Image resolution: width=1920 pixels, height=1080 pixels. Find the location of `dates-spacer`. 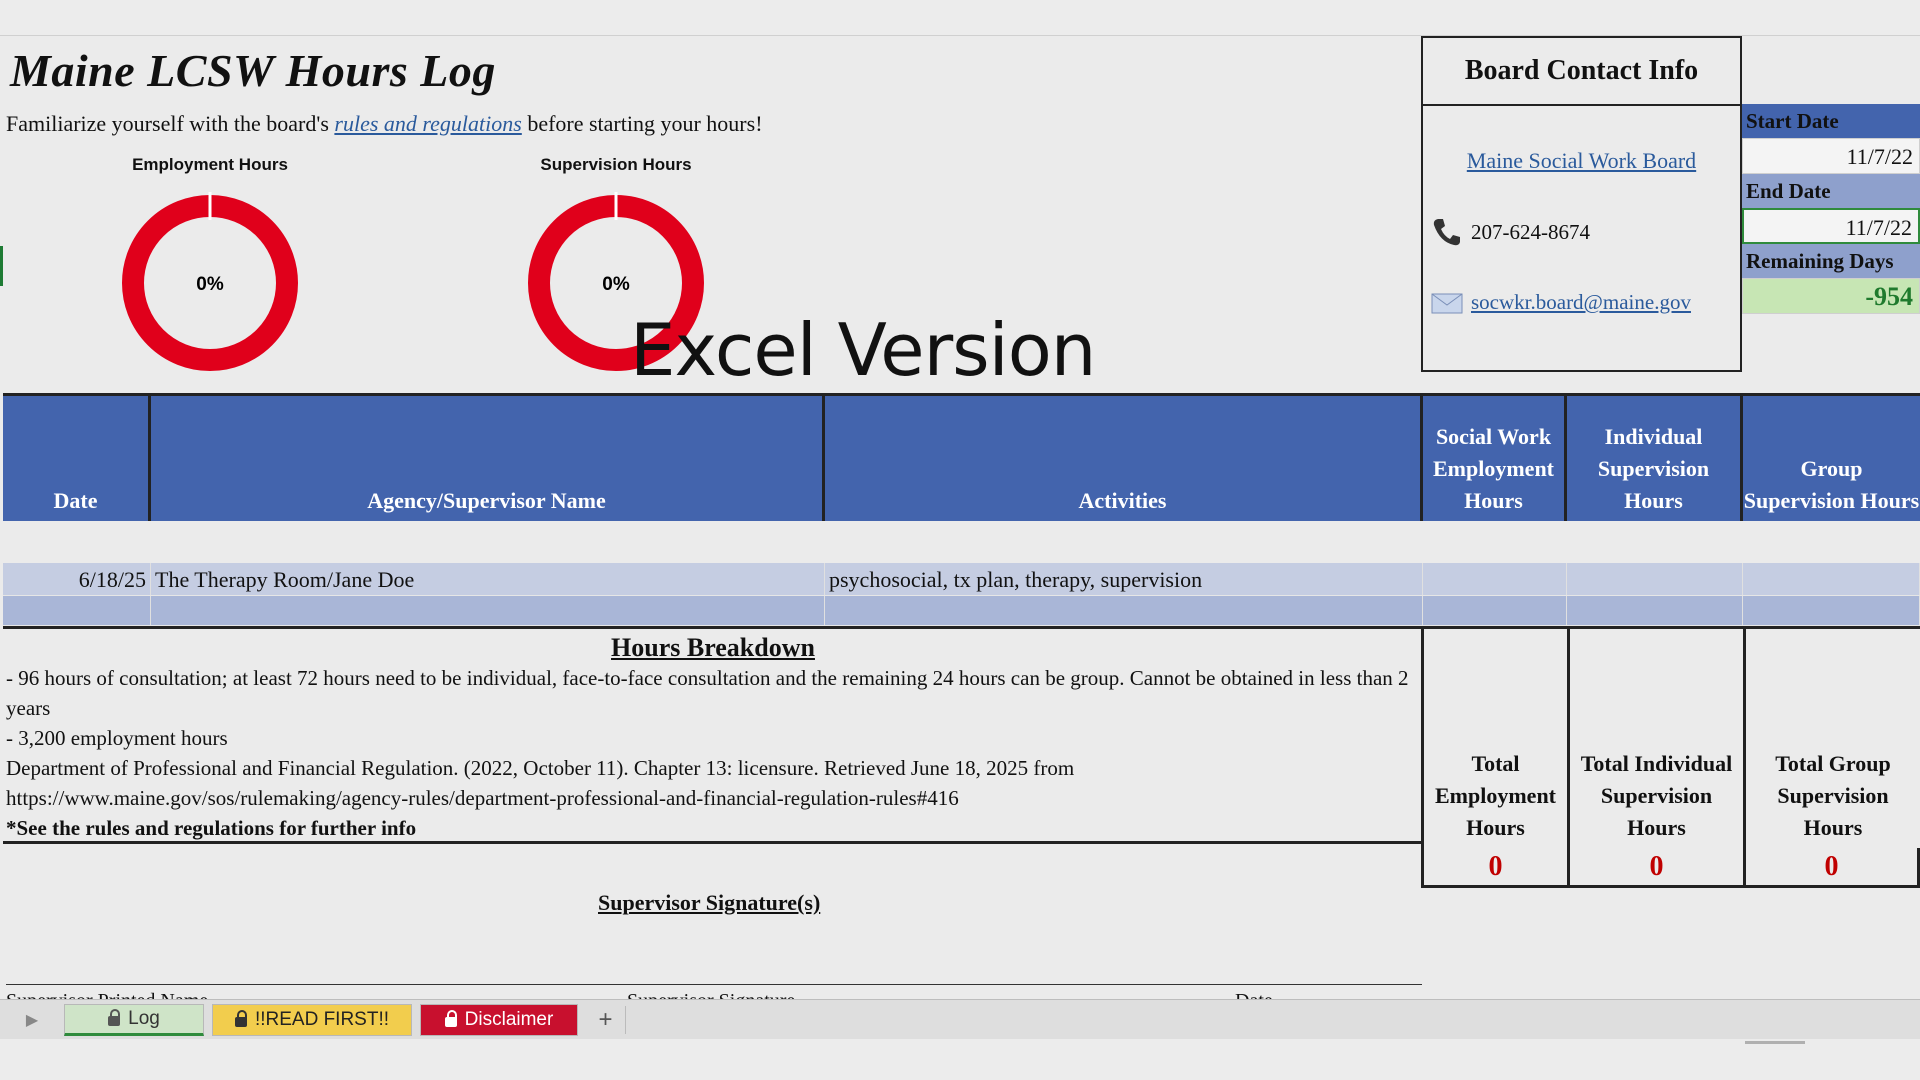

dates-spacer is located at coordinates (1831, 70).